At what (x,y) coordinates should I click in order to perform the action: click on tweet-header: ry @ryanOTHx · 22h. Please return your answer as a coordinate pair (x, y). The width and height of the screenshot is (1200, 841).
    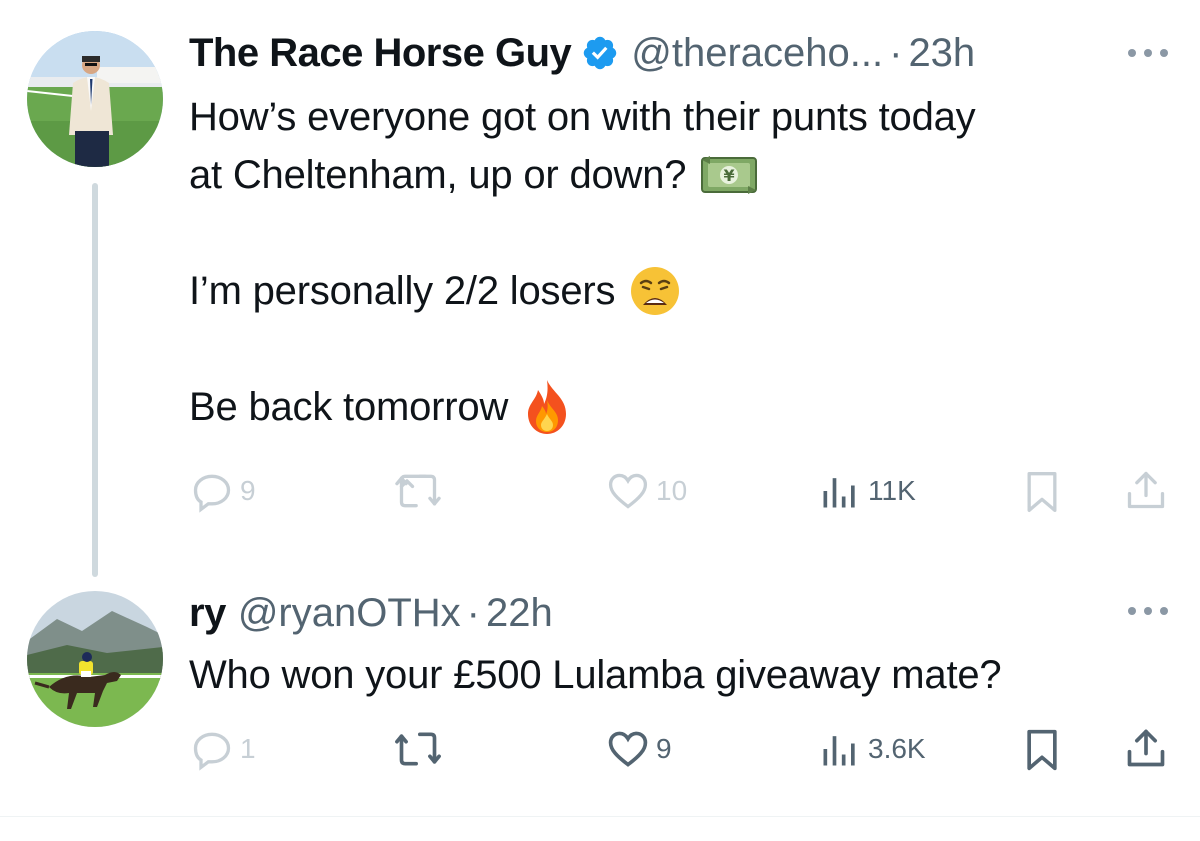
    Looking at the image, I should click on (371, 613).